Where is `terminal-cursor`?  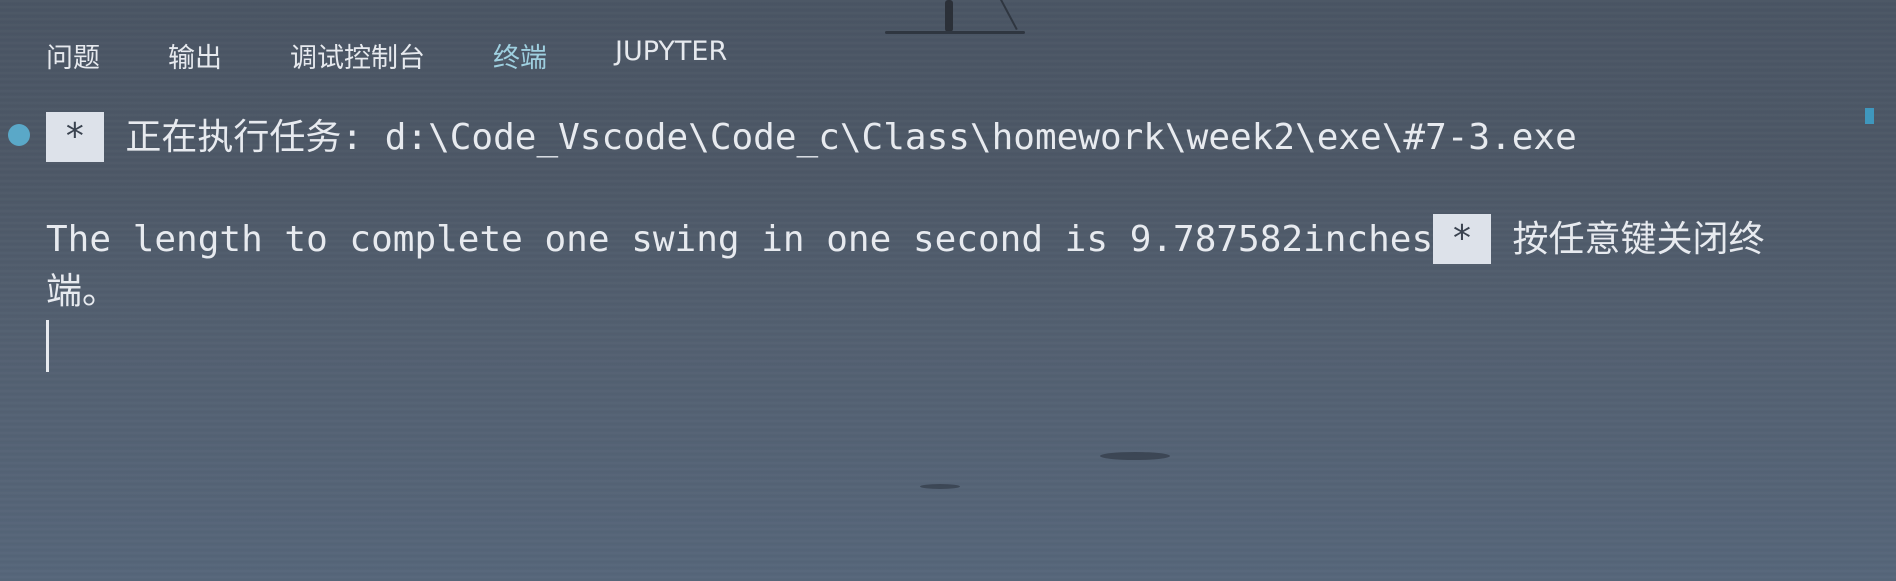
terminal-cursor is located at coordinates (47, 346).